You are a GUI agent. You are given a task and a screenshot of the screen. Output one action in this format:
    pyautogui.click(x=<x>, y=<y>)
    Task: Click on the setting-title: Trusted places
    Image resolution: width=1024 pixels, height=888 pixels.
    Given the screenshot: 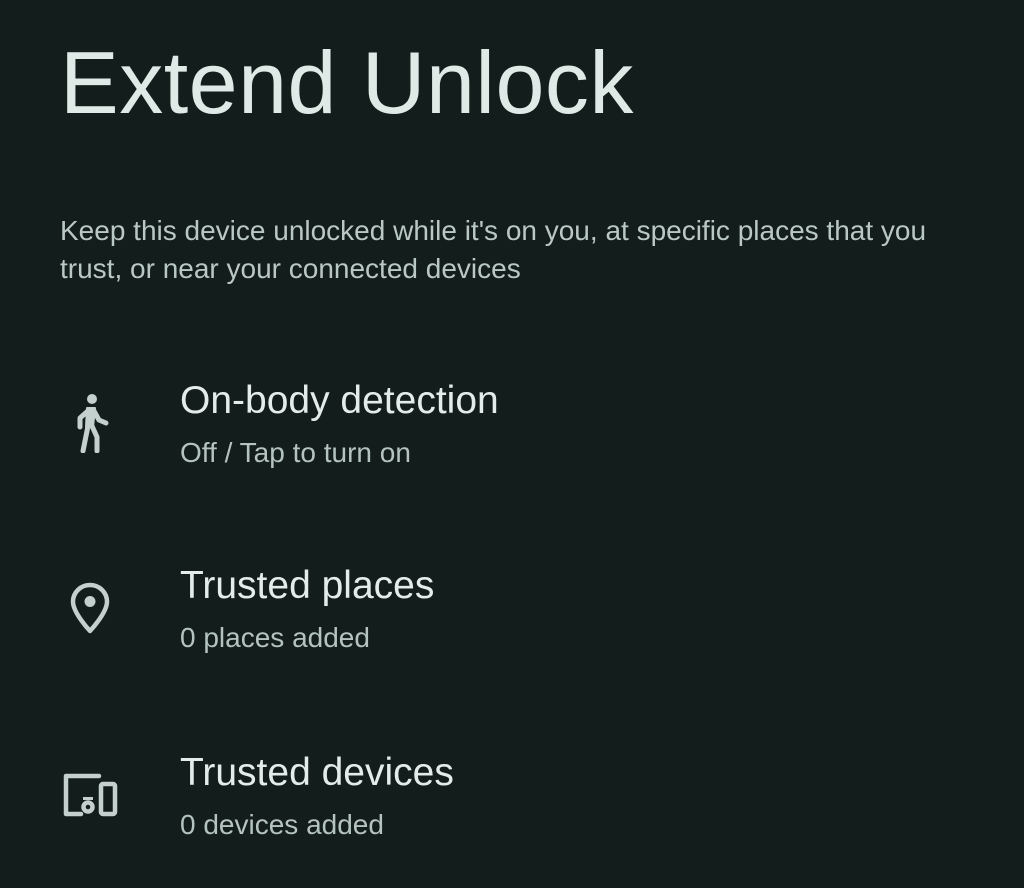 What is the action you would take?
    pyautogui.click(x=307, y=585)
    